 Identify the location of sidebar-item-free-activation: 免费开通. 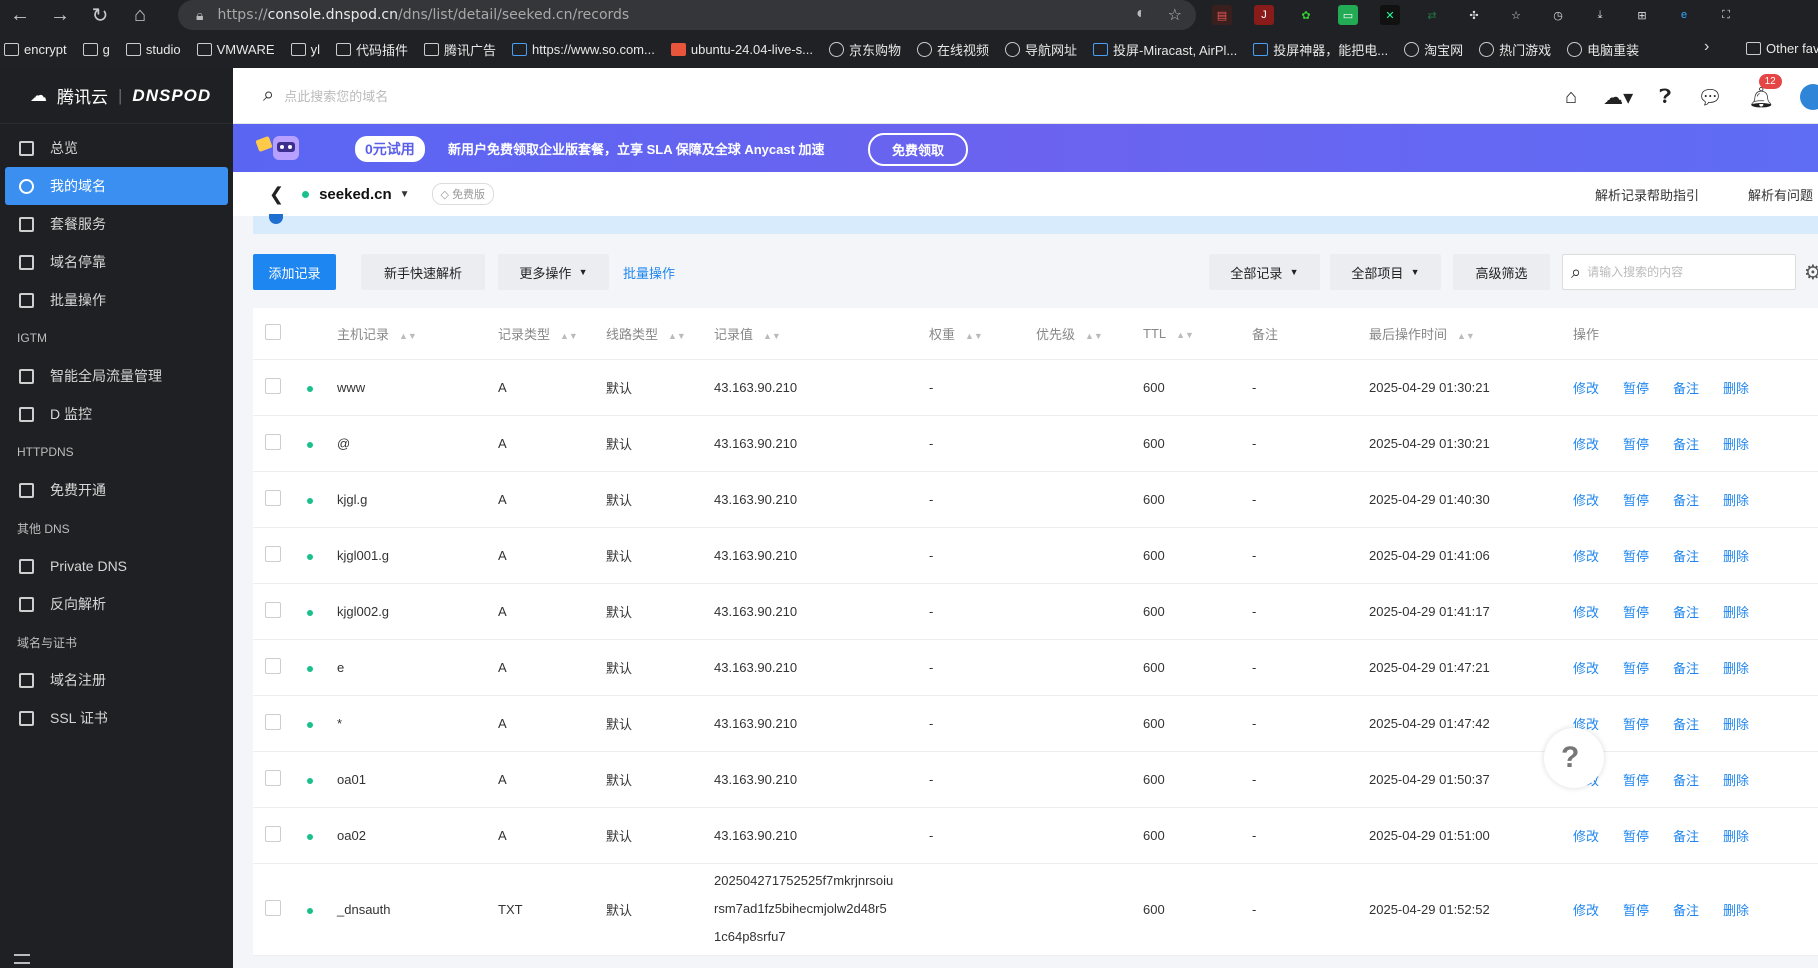
(116, 490).